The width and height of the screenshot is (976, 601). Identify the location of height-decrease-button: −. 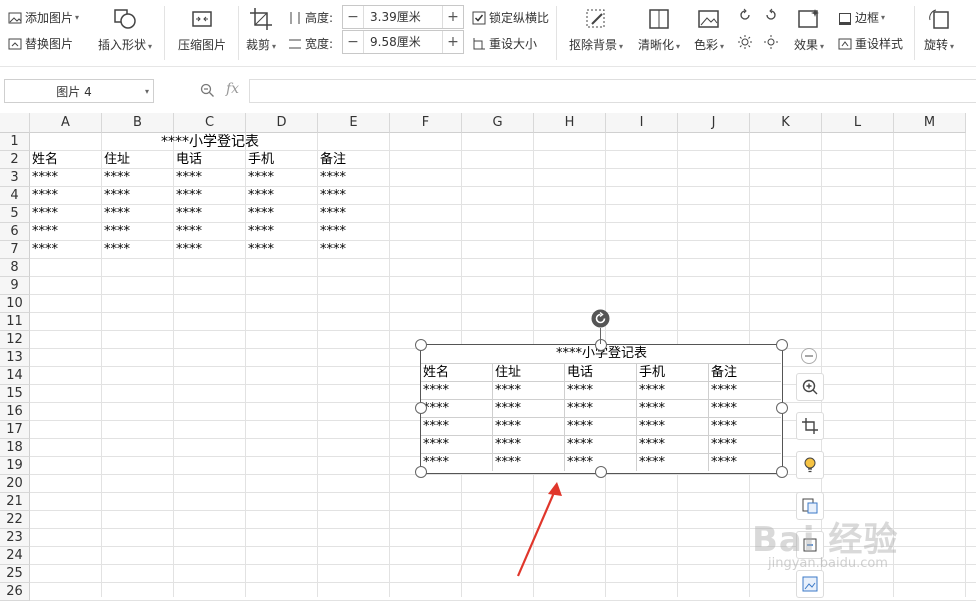
(353, 17).